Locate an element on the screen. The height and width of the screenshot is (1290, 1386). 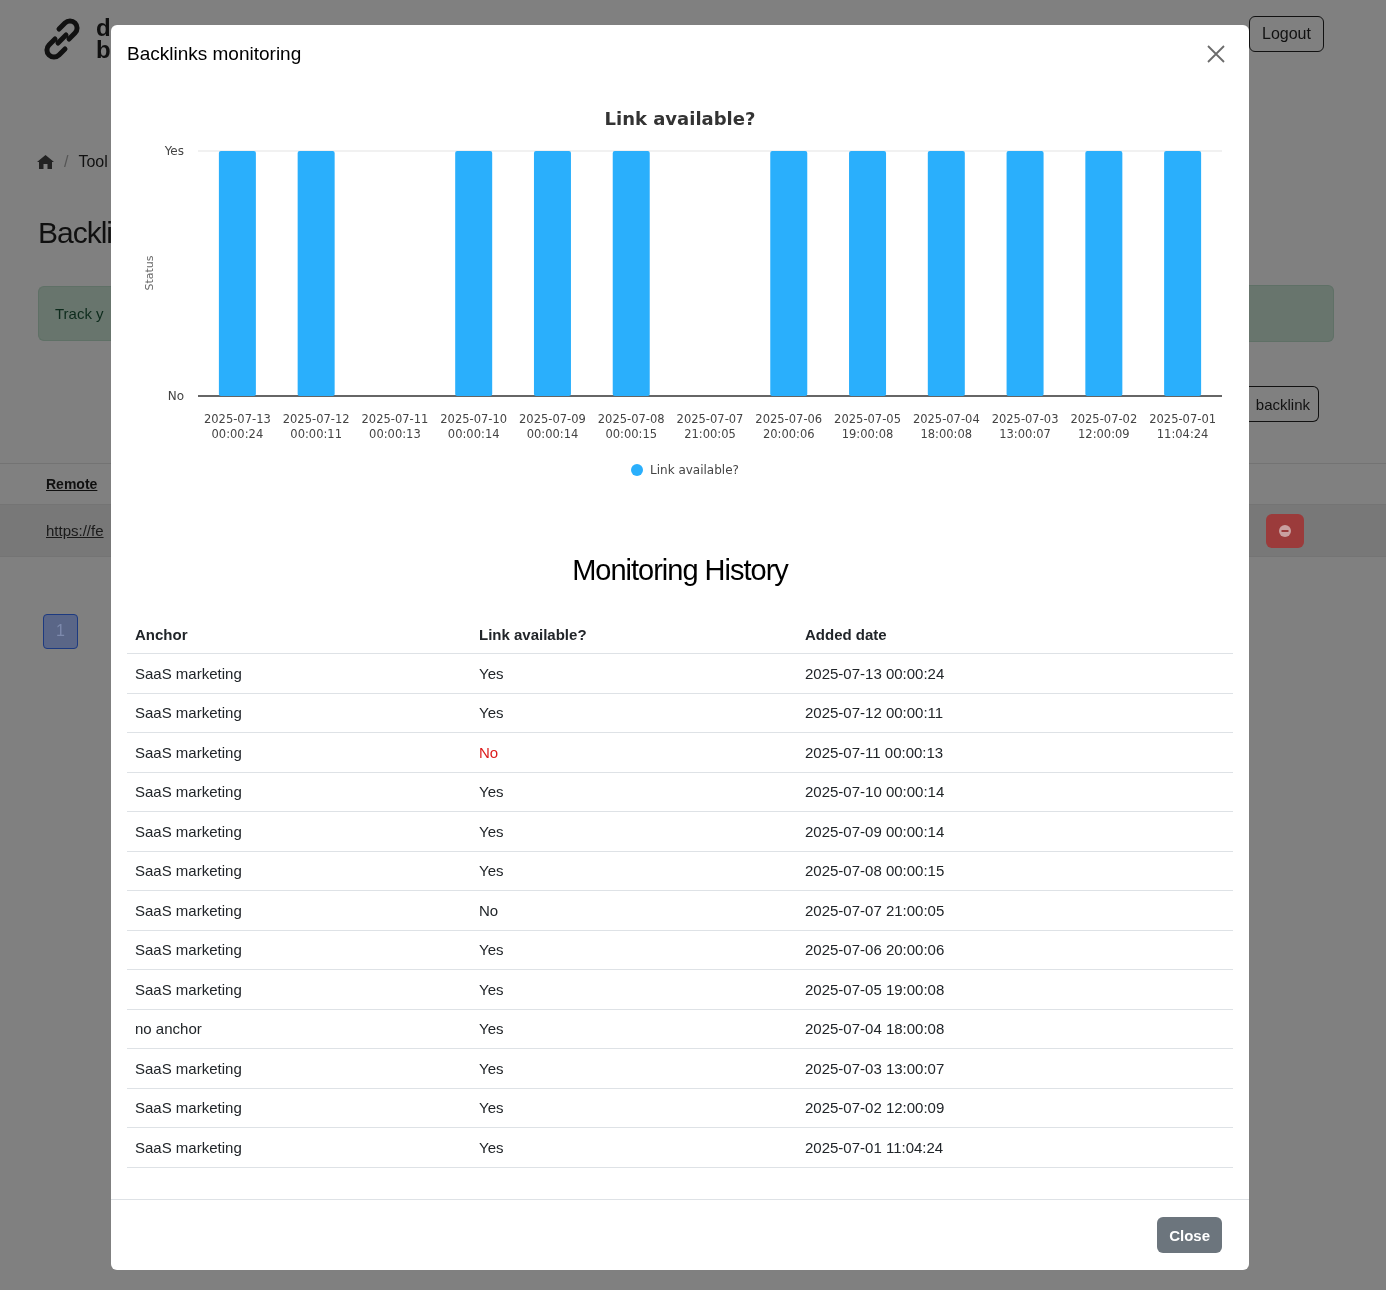
table-cell: 2025-07-12 00:00:11 is located at coordinates (1015, 713).